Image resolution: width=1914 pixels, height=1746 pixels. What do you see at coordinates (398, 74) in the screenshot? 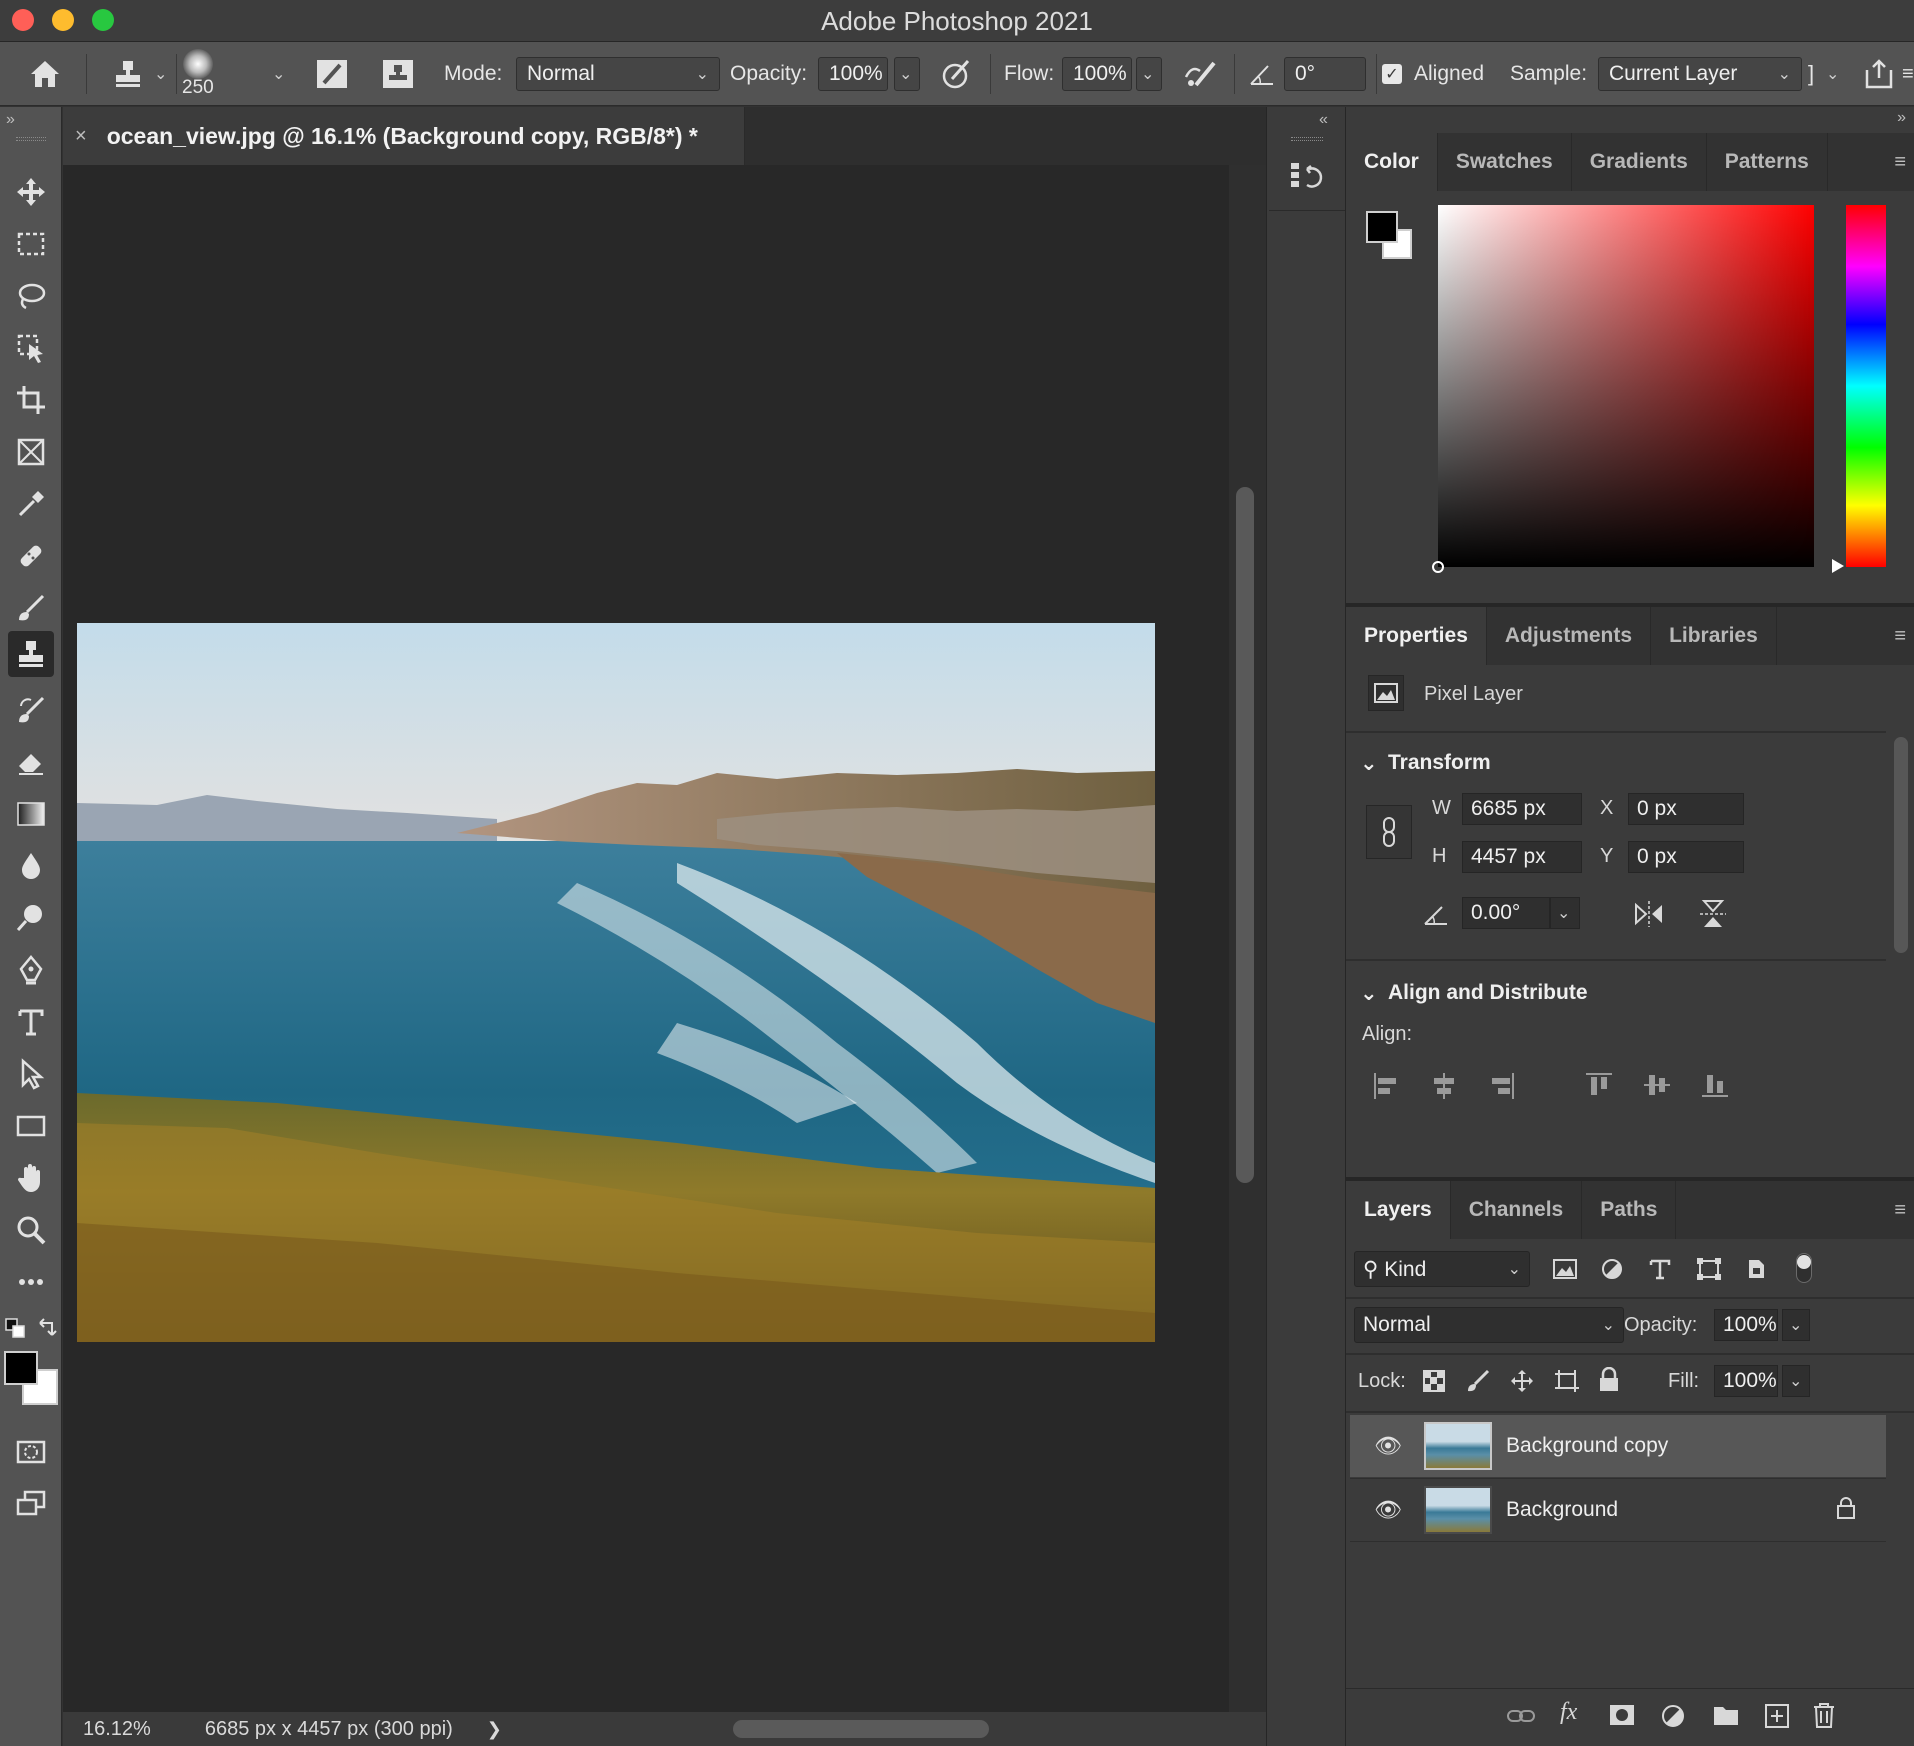
I see `clone-source-toggle` at bounding box center [398, 74].